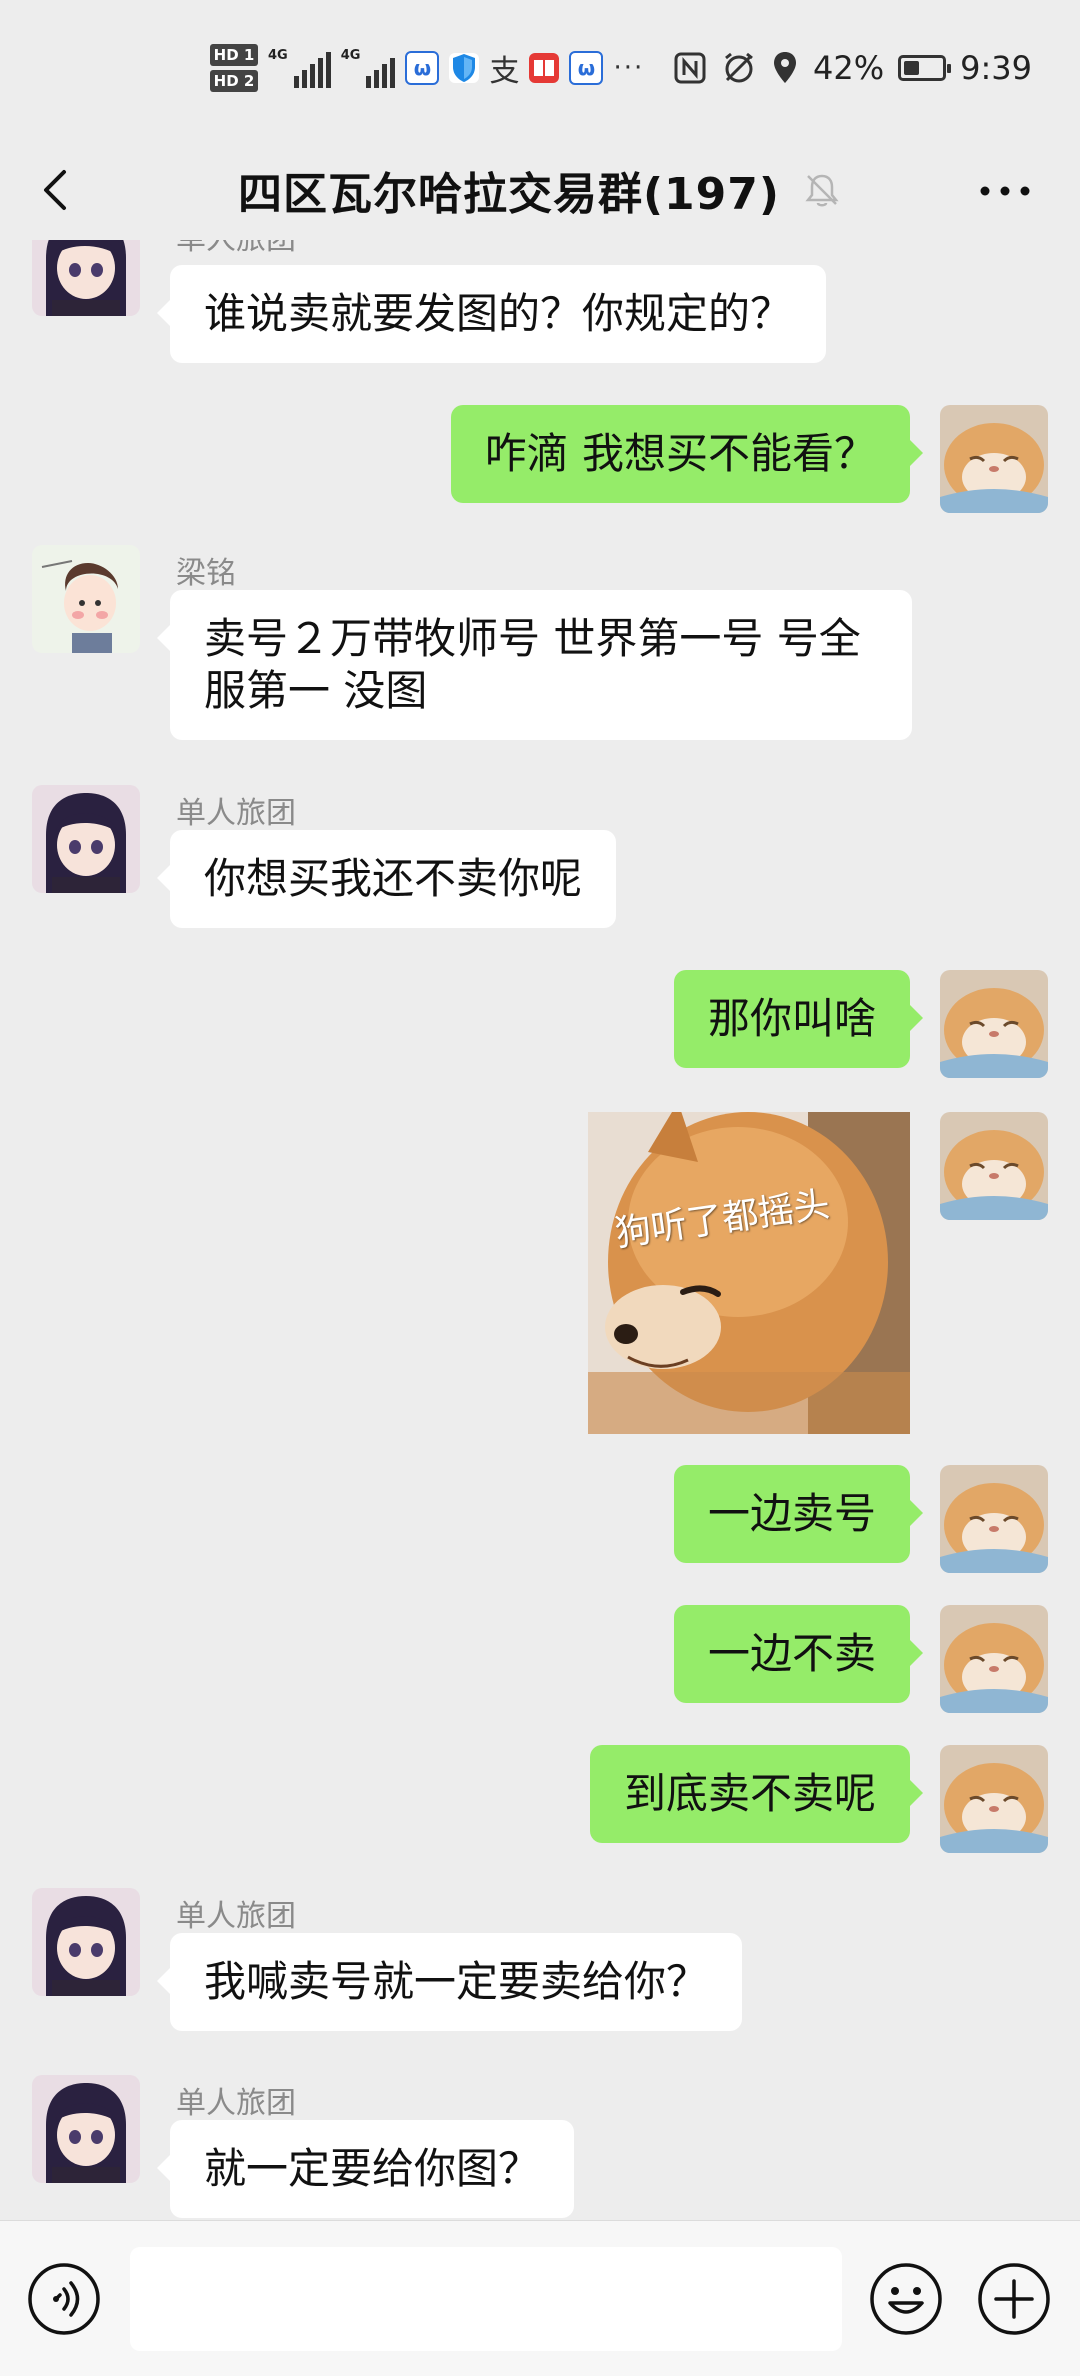  What do you see at coordinates (798, 1654) in the screenshot?
I see `message-bubble-outgoing: 一边不卖` at bounding box center [798, 1654].